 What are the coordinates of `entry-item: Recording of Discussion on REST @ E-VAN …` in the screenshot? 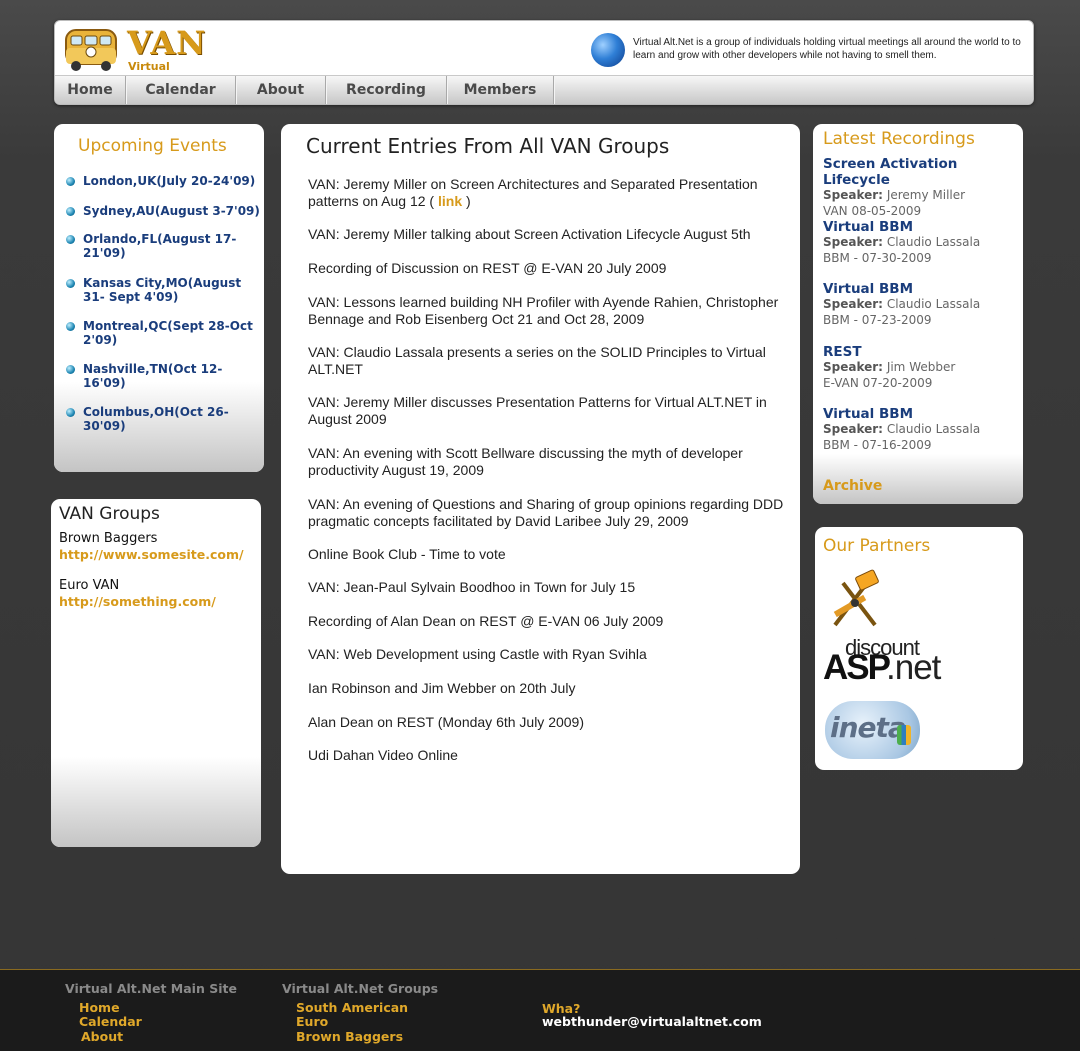 It's located at (547, 268).